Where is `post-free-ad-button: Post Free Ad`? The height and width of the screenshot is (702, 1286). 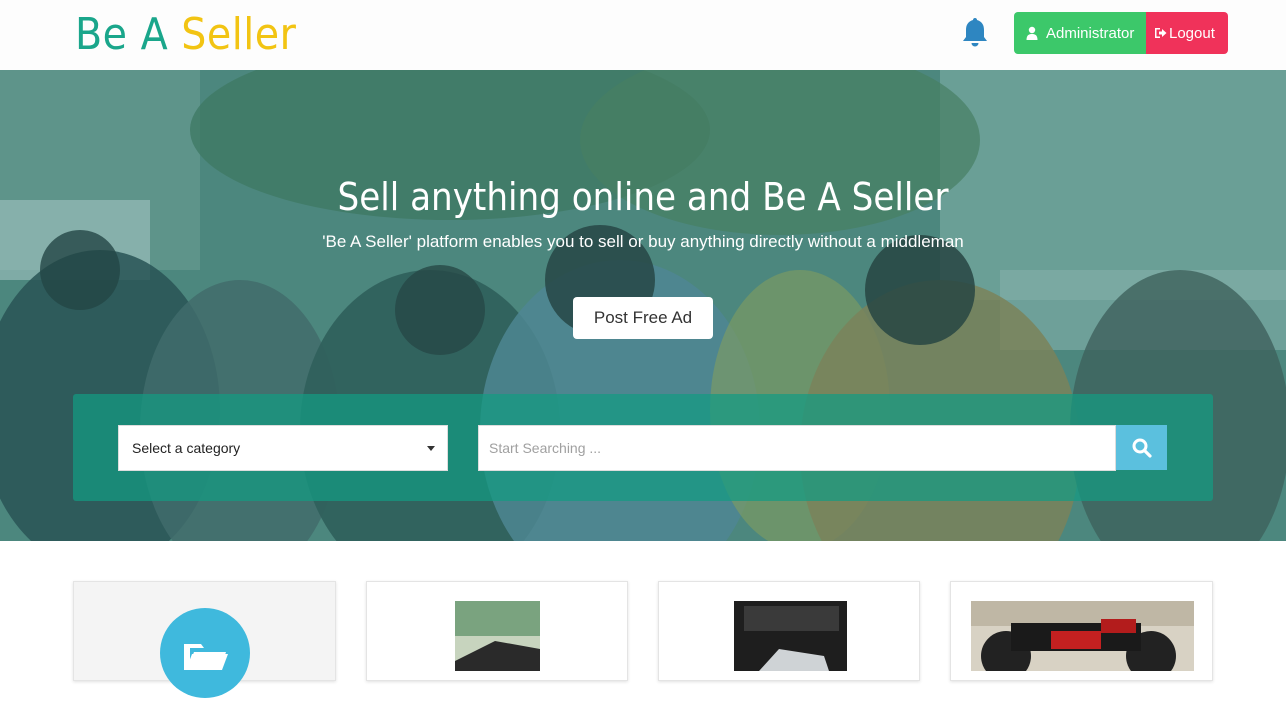
post-free-ad-button: Post Free Ad is located at coordinates (643, 318).